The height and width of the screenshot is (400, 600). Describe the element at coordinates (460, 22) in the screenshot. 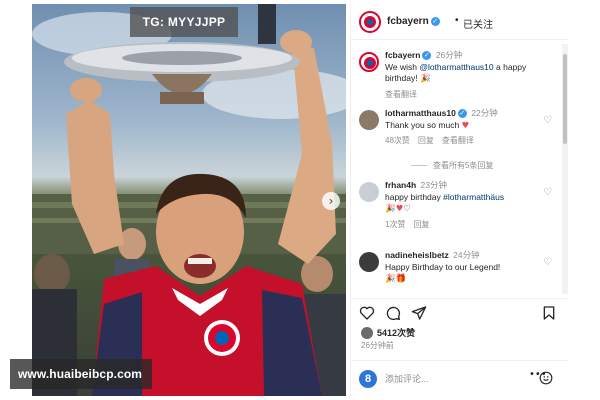

I see `post-header: fcbayern ✓ • 已关注` at that location.